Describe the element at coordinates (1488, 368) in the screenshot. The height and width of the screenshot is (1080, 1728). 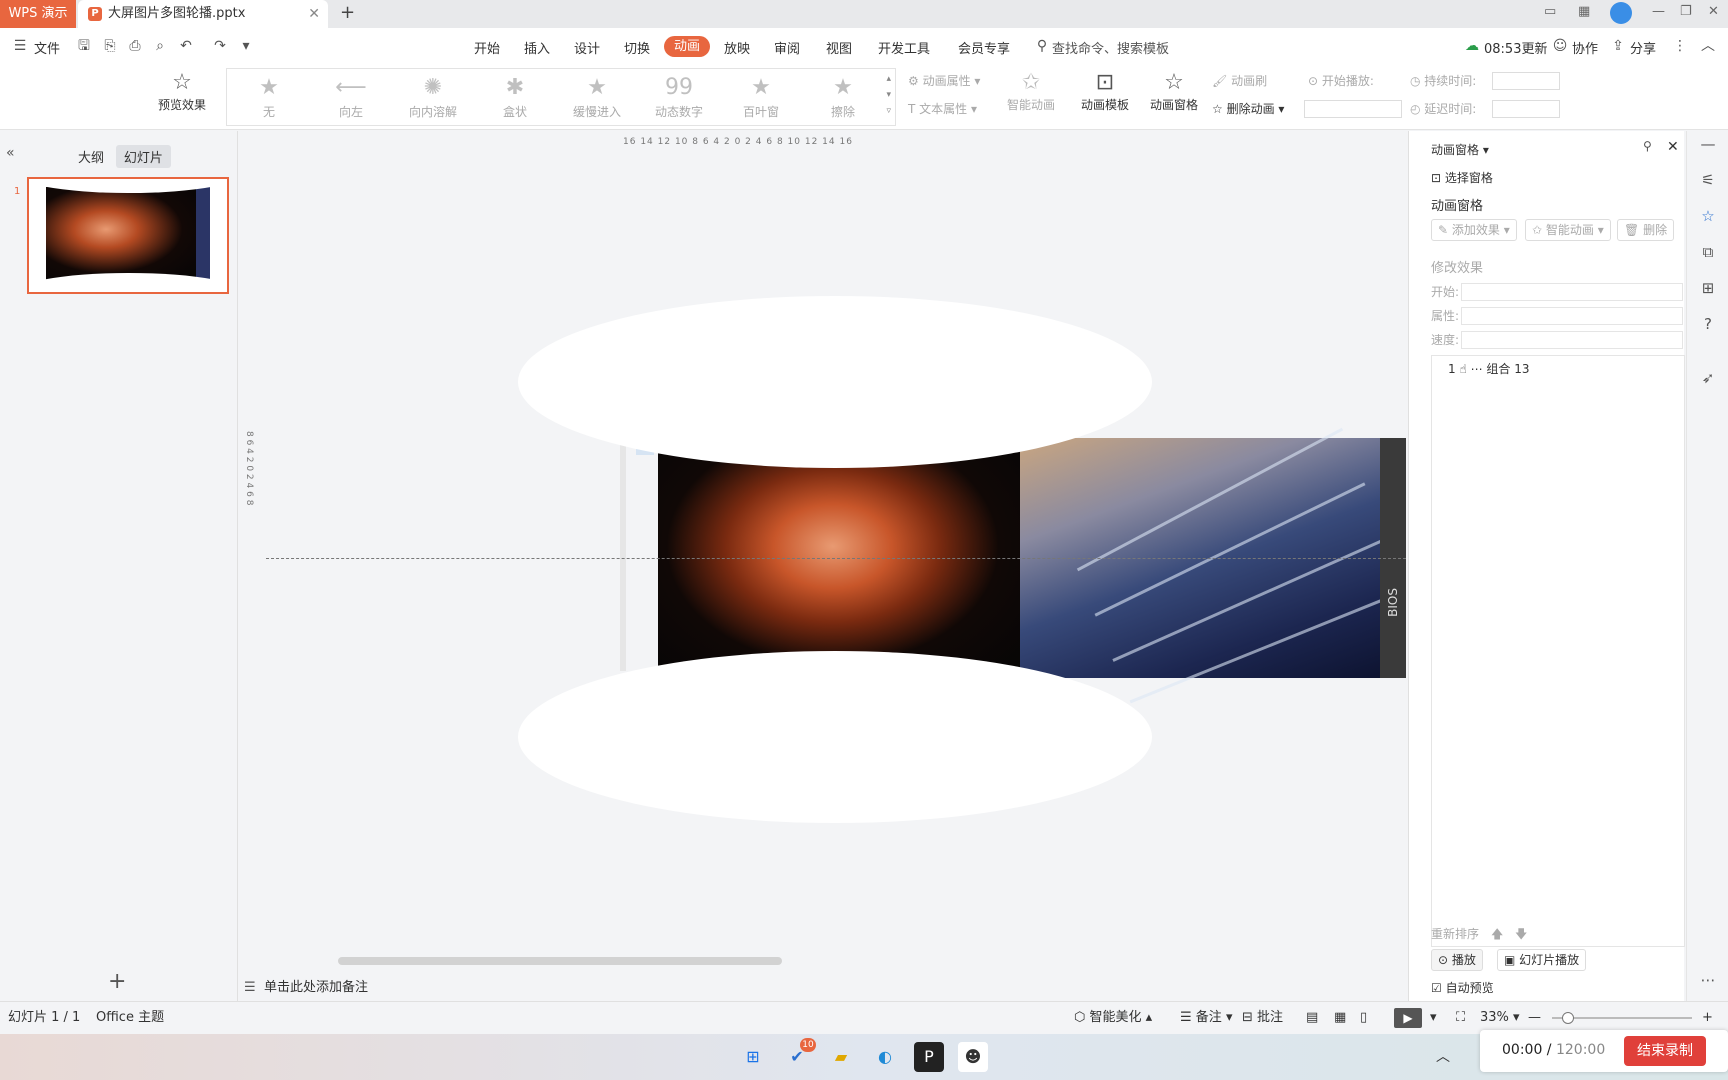
I see `animation-list-item: 1 ☝ ⋯ 组合 13` at that location.